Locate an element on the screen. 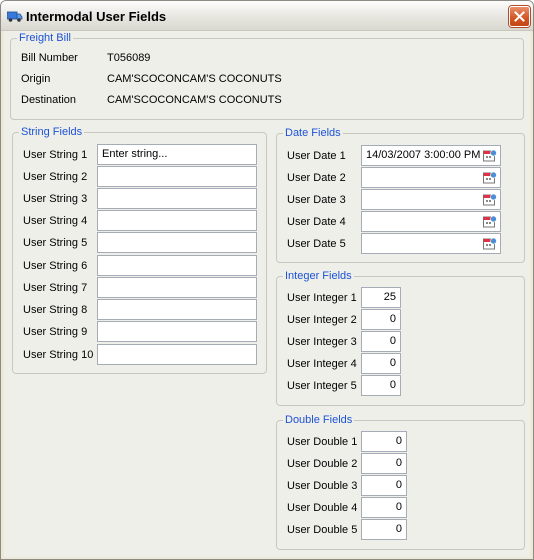 The height and width of the screenshot is (560, 534). user-date-5-picker is located at coordinates (431, 243).